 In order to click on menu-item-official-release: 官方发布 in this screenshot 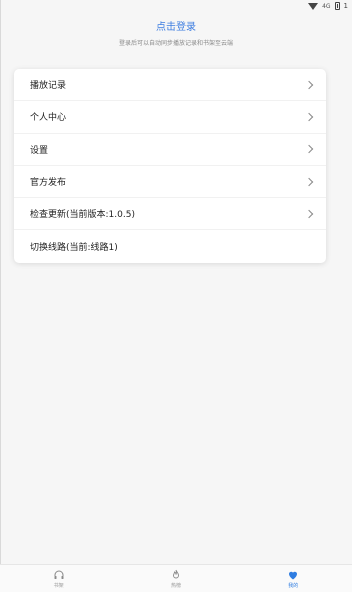, I will do `click(170, 182)`.